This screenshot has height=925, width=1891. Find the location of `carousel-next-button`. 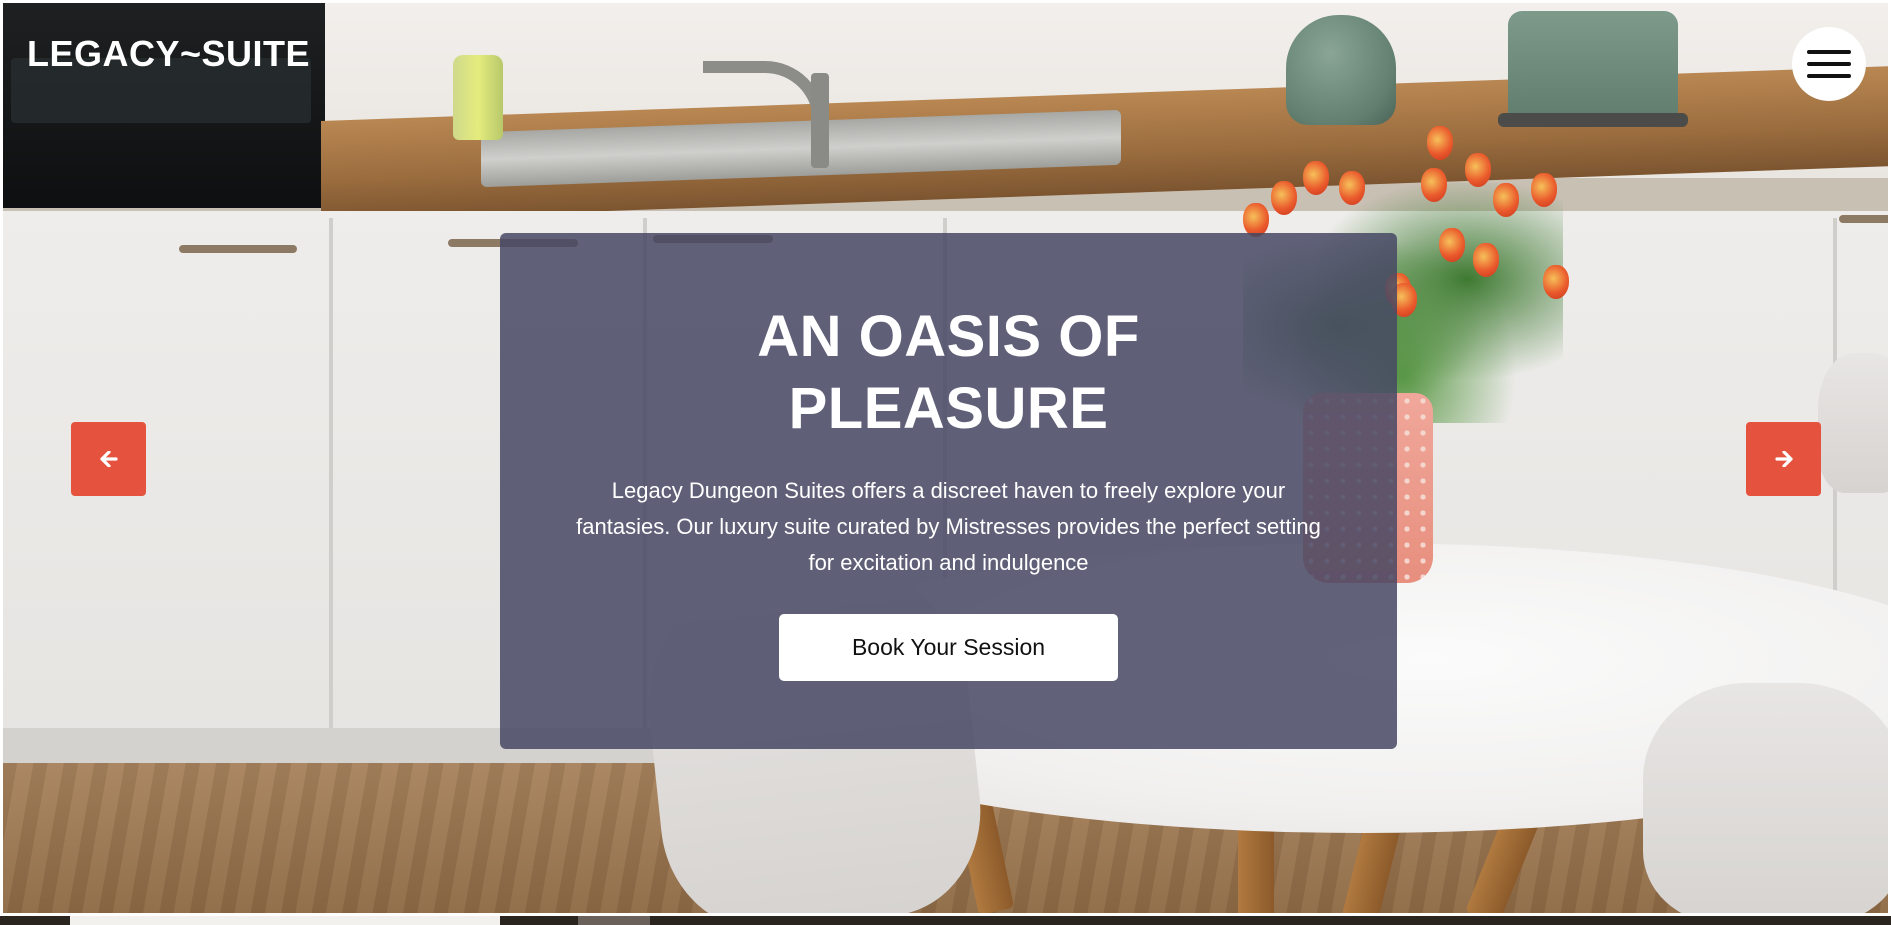

carousel-next-button is located at coordinates (1783, 459).